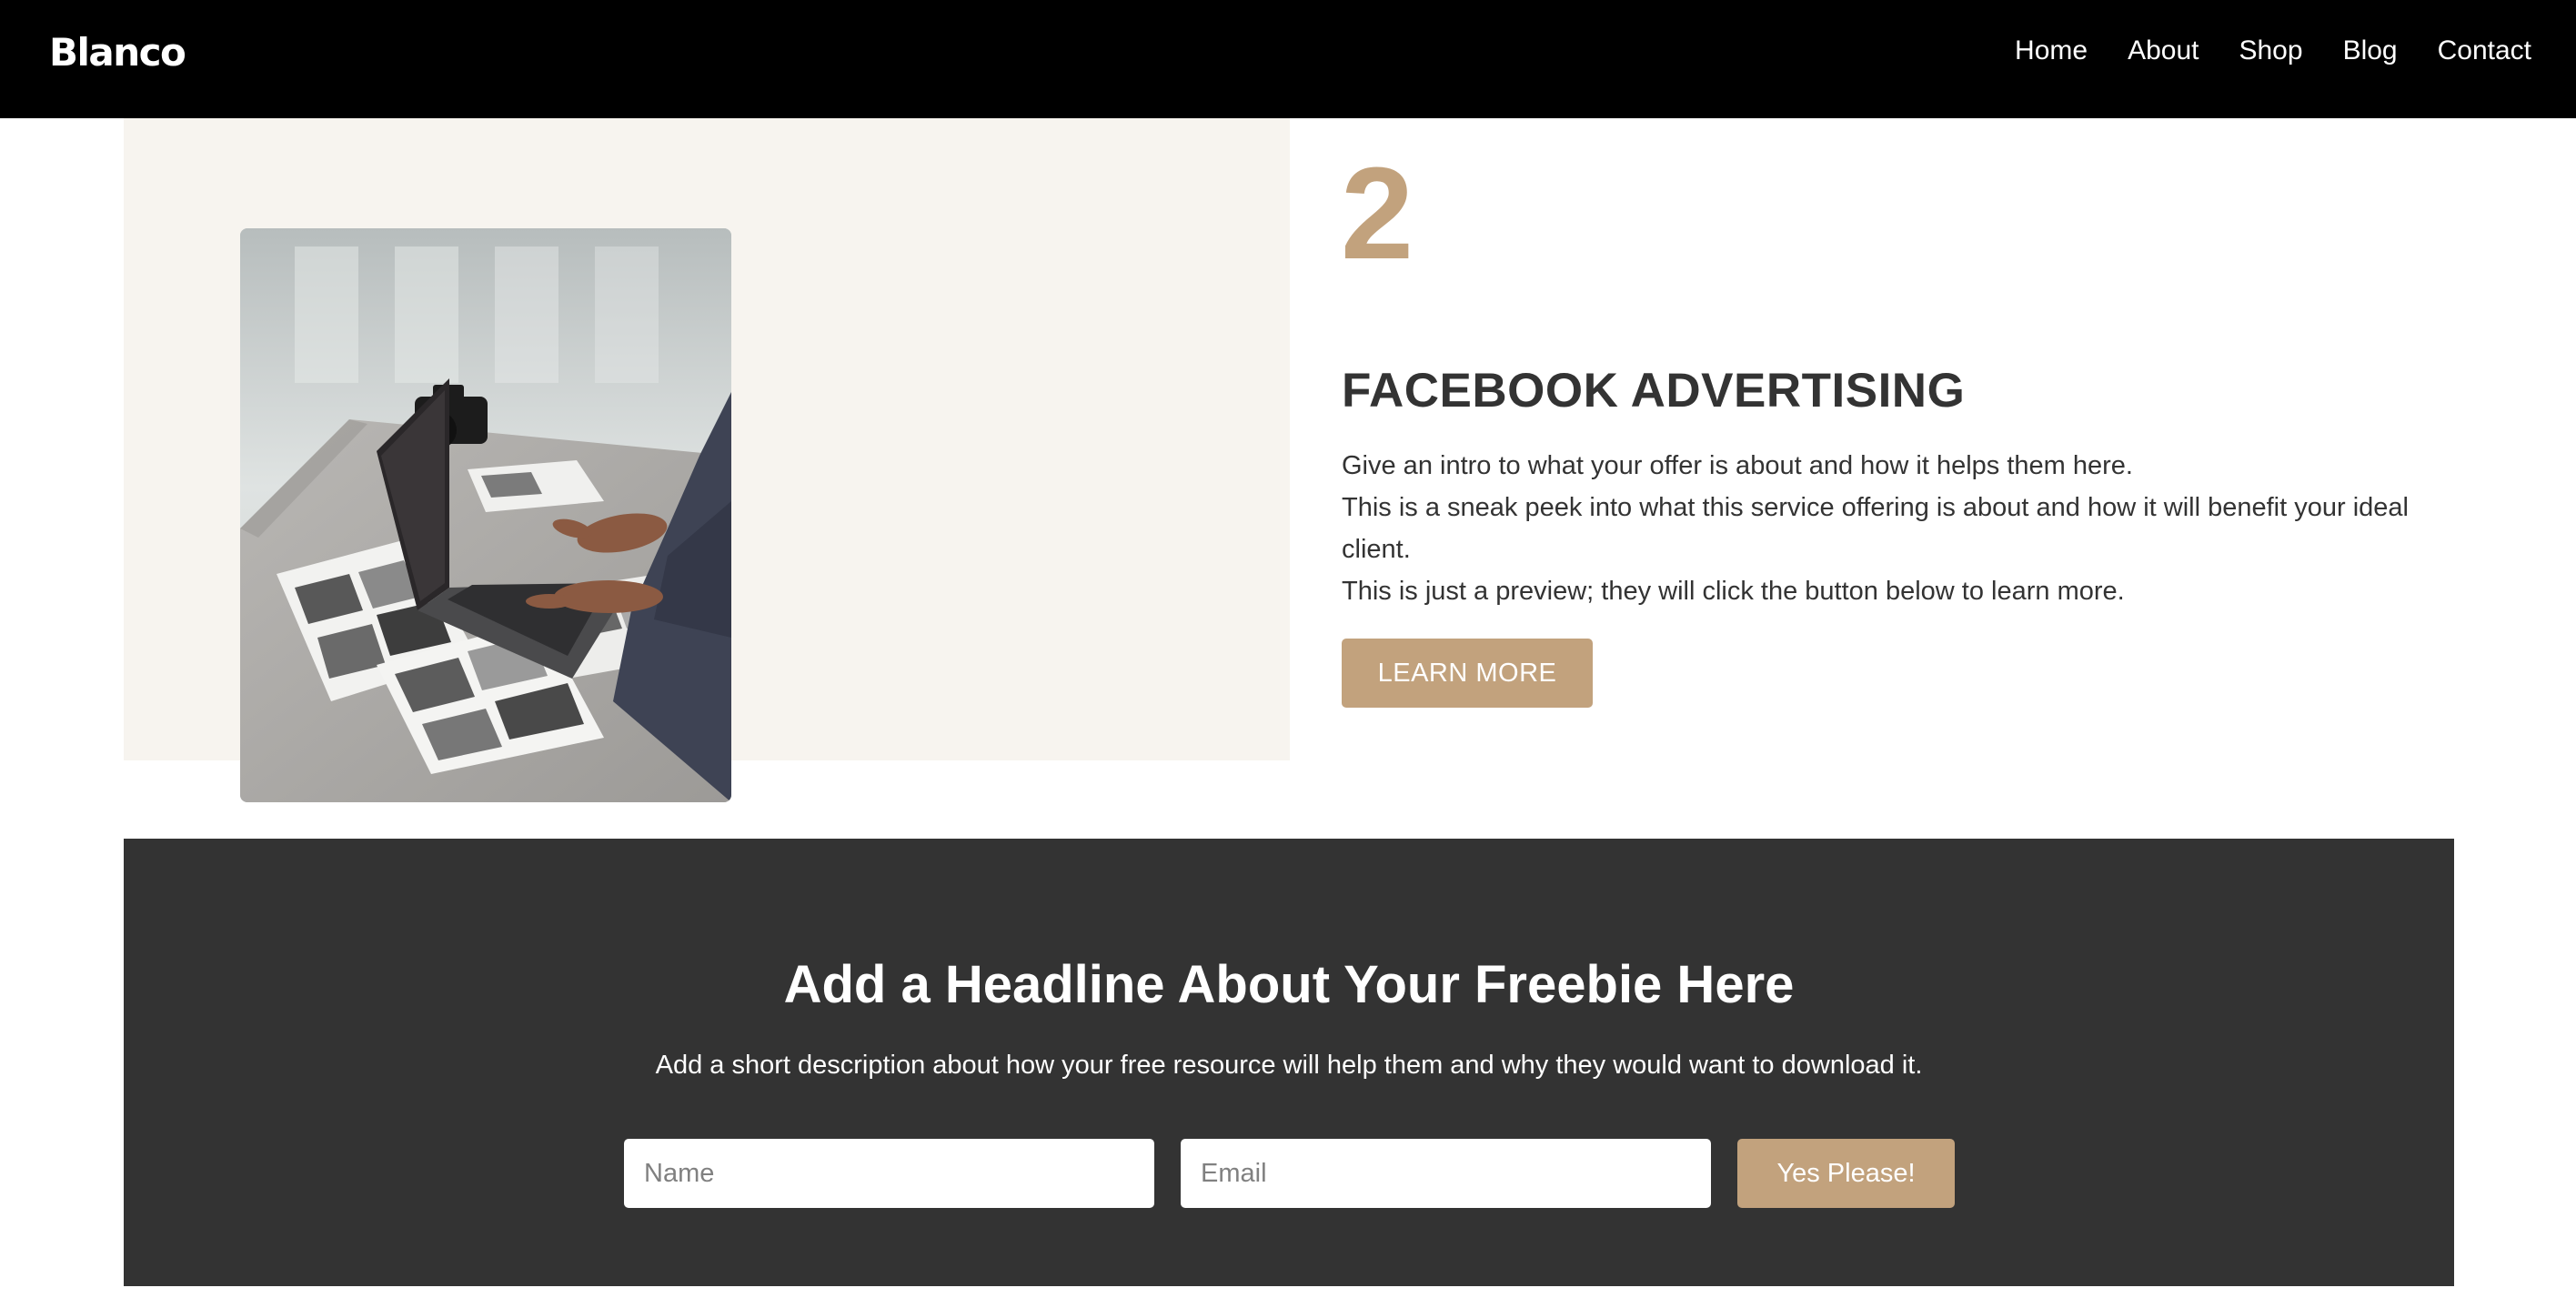 The image size is (2576, 1308). I want to click on nav-shop: Shop, so click(2270, 51).